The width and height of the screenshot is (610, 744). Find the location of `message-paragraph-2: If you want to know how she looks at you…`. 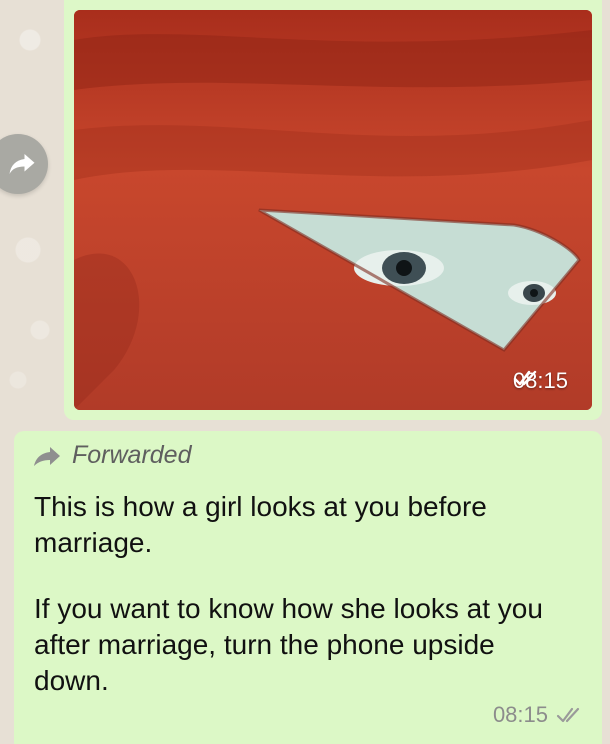

message-paragraph-2: If you want to know how she looks at you… is located at coordinates (288, 644).